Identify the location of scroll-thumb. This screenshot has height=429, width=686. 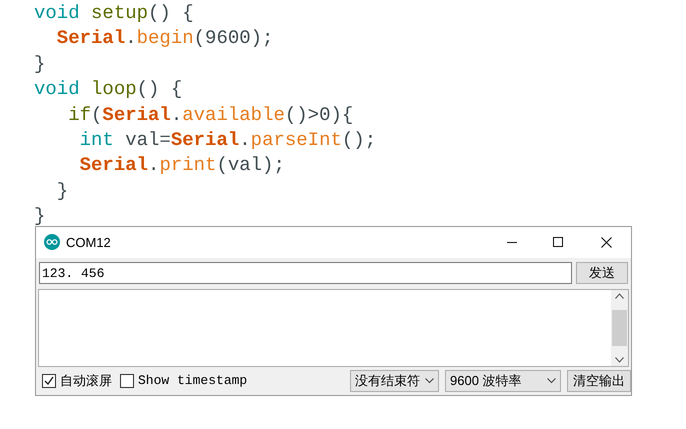
(619, 328).